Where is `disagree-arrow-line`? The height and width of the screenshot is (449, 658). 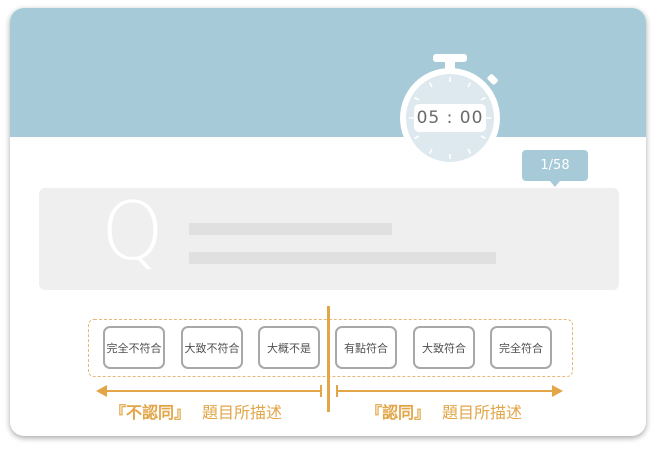
disagree-arrow-line is located at coordinates (213, 391).